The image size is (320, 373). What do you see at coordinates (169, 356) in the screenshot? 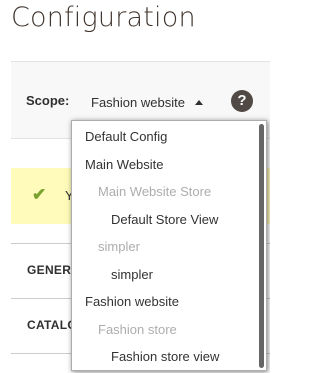
I see `scope-option: Fashion store view` at bounding box center [169, 356].